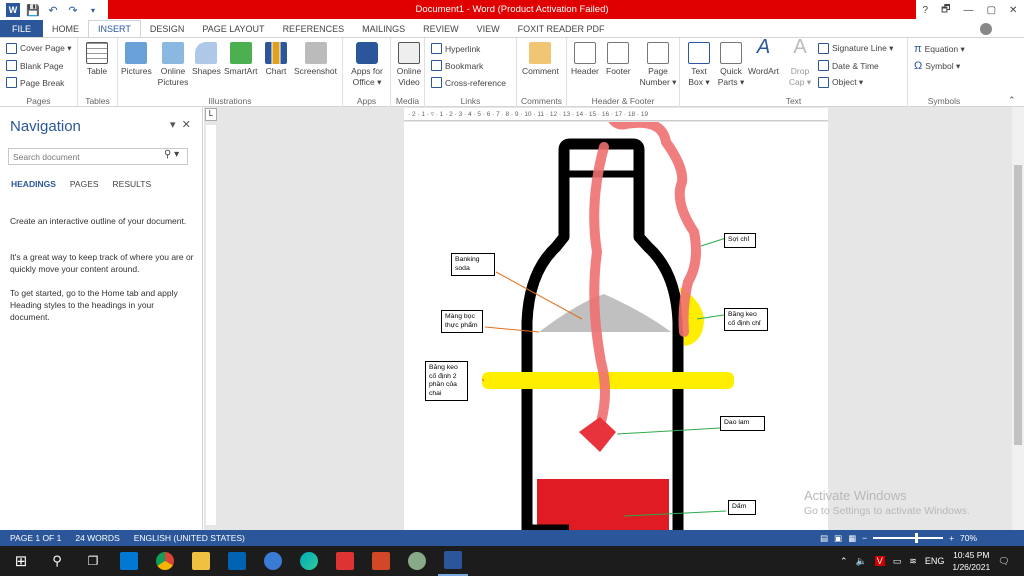  Describe the element at coordinates (93, 10) in the screenshot. I see `customize-icon: ▾` at that location.